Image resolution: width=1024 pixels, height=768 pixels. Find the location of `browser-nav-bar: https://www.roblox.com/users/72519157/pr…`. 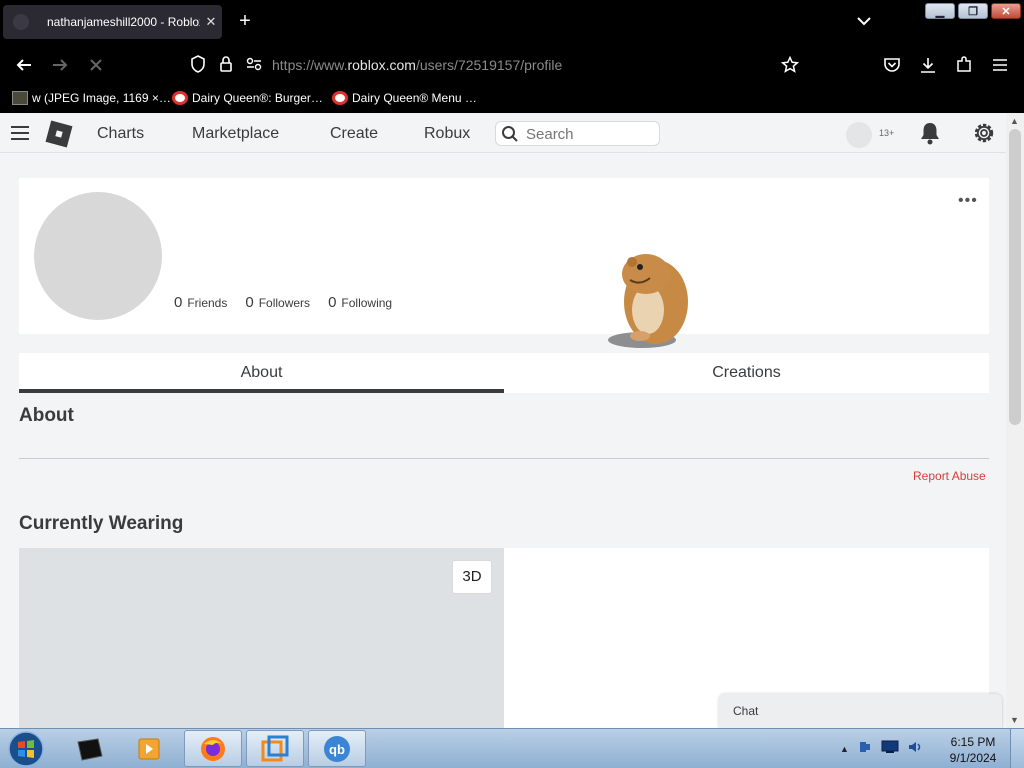

browser-nav-bar: https://www.roblox.com/users/72519157/pr… is located at coordinates (512, 65).